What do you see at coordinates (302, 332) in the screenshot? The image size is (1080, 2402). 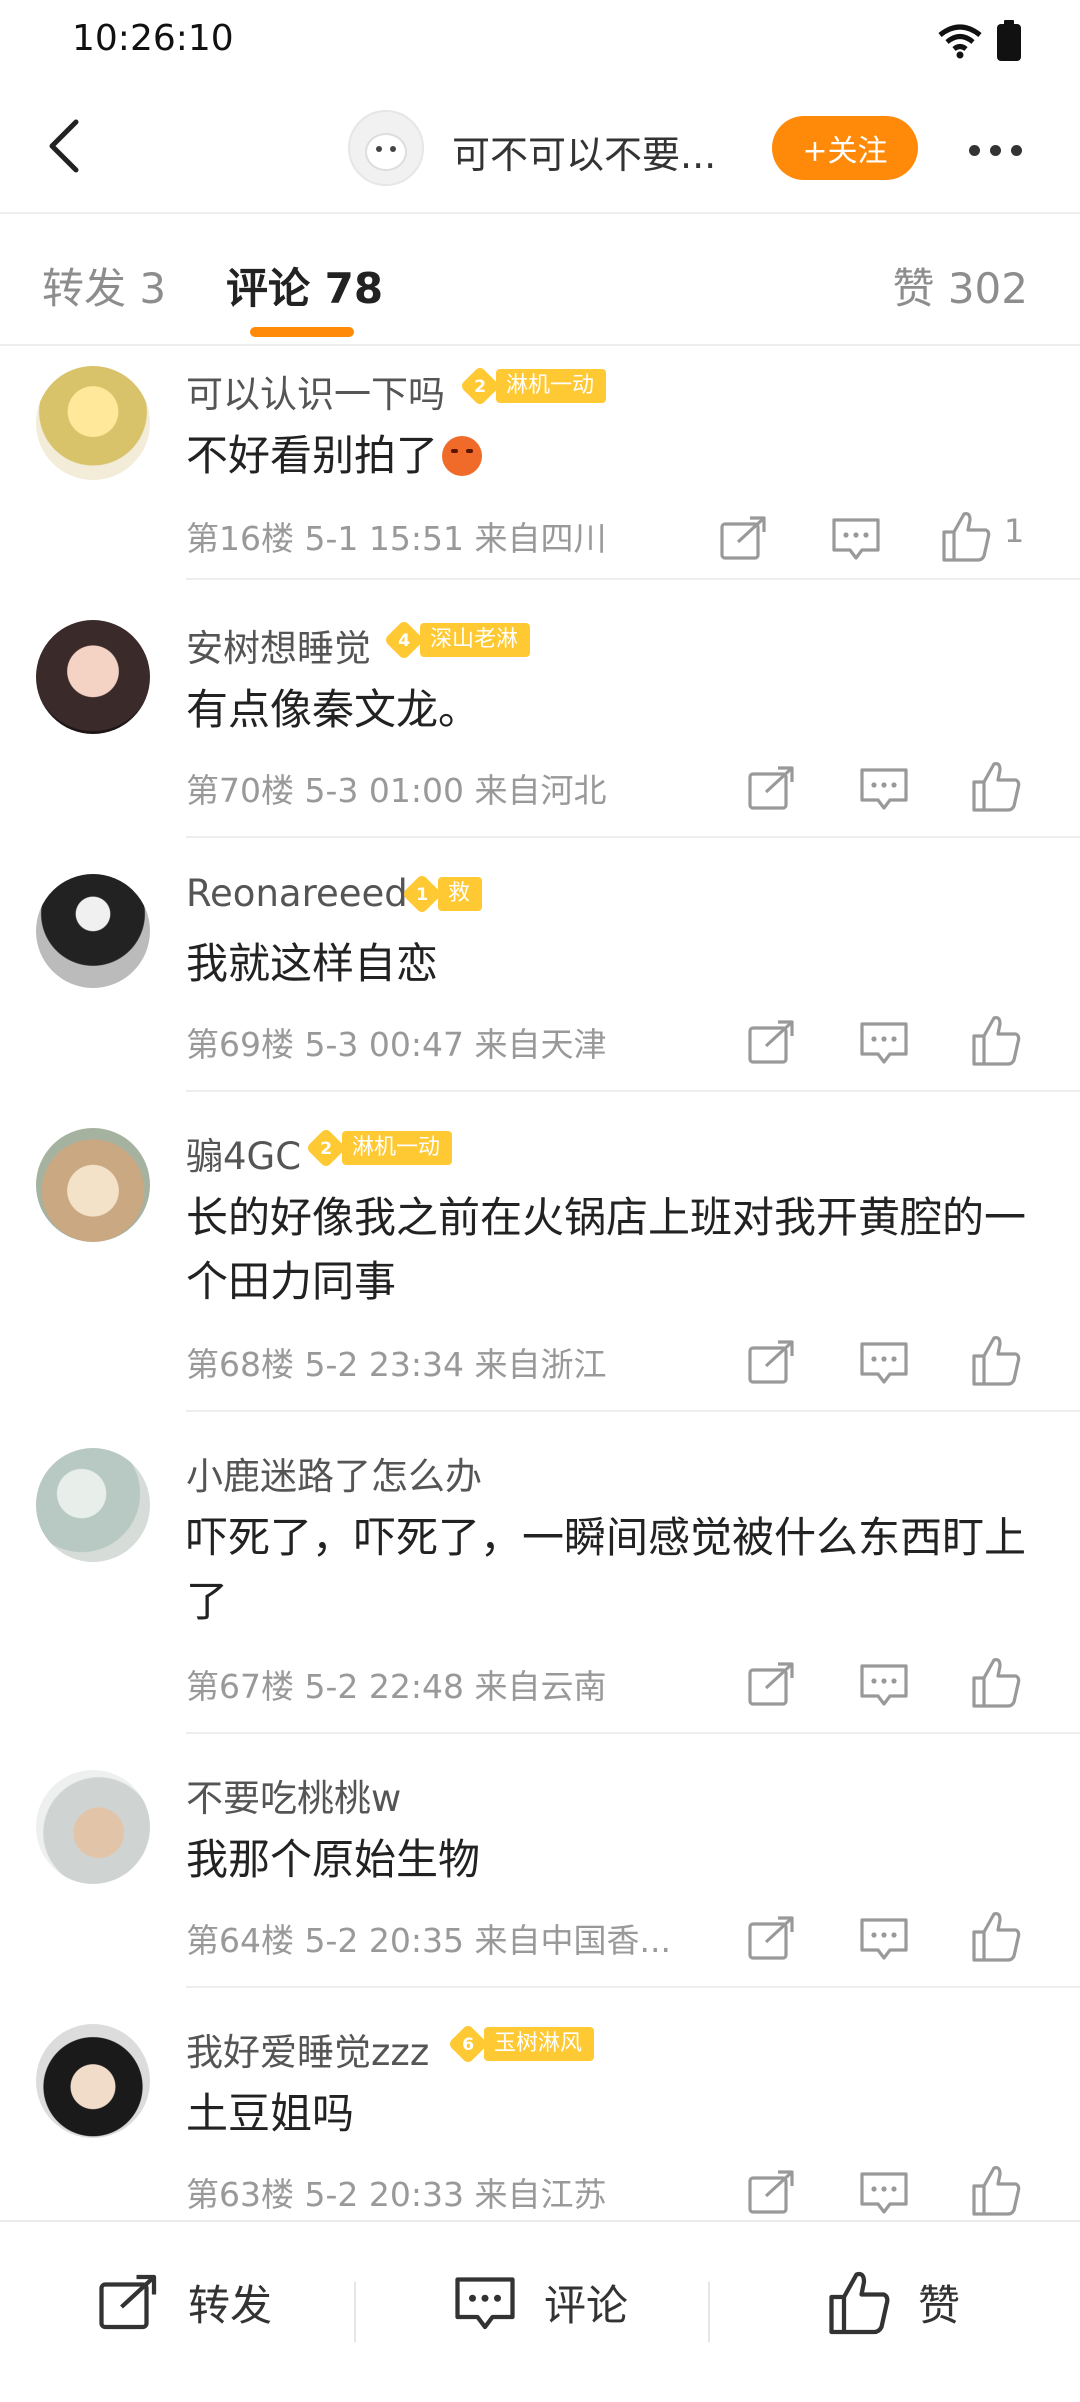 I see `tab-active-indicator` at bounding box center [302, 332].